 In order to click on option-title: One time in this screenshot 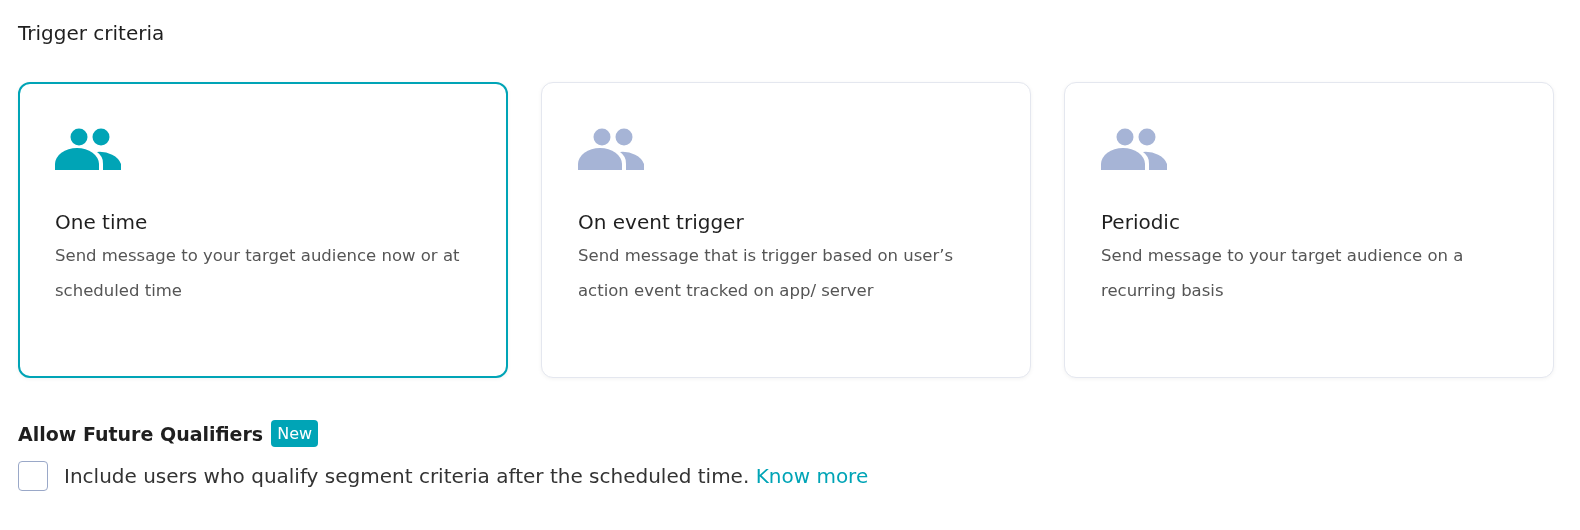, I will do `click(102, 222)`.